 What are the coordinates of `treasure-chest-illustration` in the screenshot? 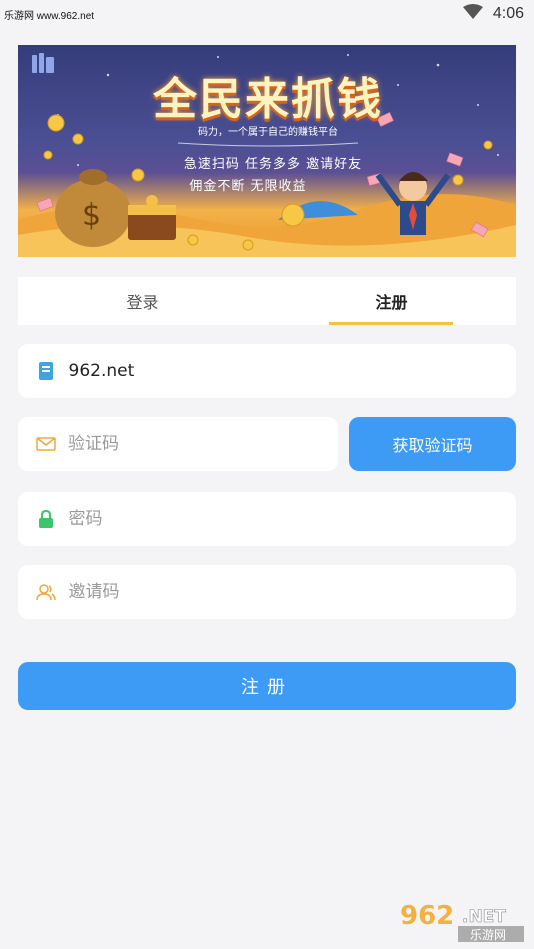 It's located at (152, 217).